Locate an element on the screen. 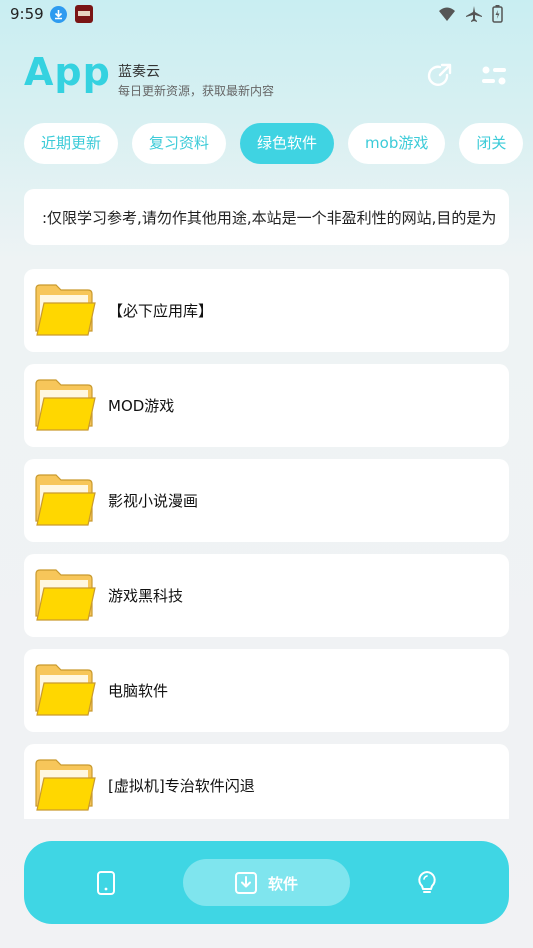  download-box-icon is located at coordinates (246, 883).